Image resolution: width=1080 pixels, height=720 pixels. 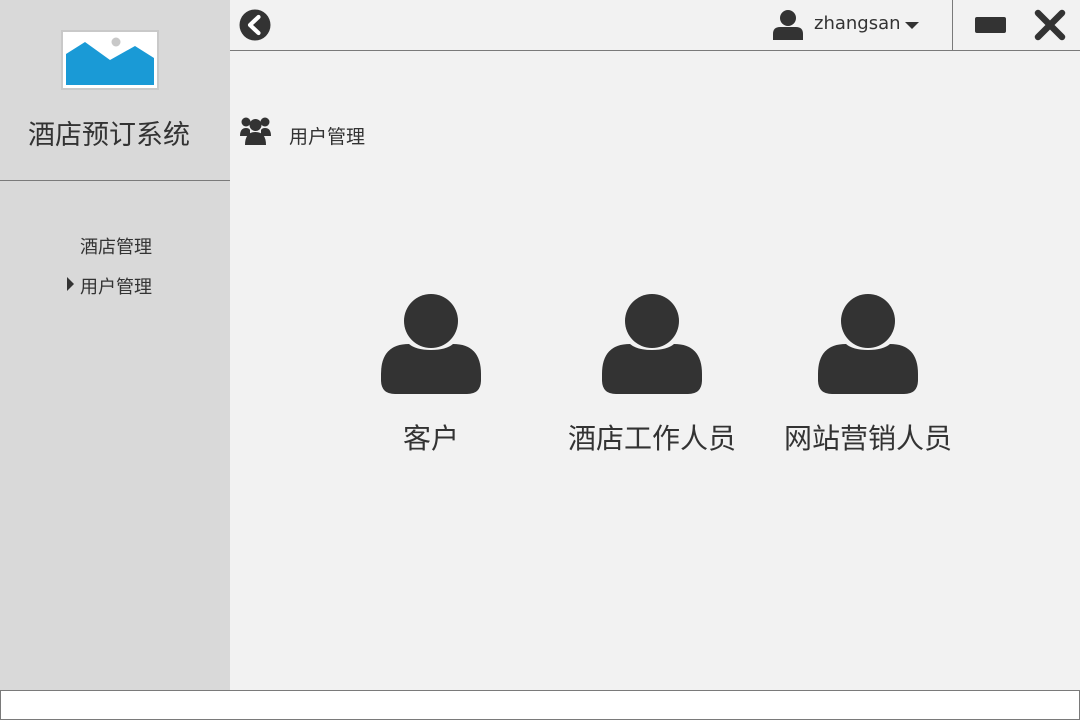 I want to click on active-arrow-icon, so click(x=70, y=284).